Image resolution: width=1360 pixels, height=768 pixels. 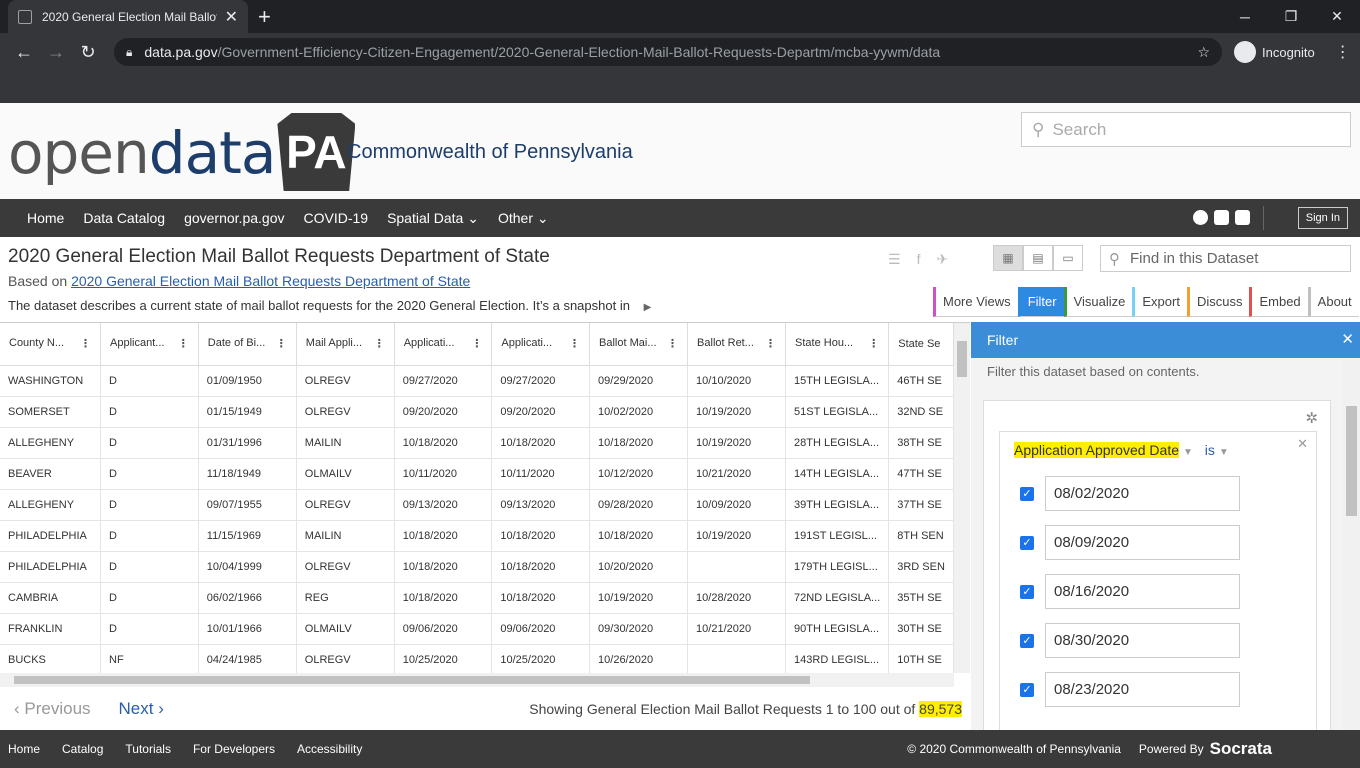 What do you see at coordinates (247, 344) in the screenshot?
I see `column-header: Date of Bi... ⋮` at bounding box center [247, 344].